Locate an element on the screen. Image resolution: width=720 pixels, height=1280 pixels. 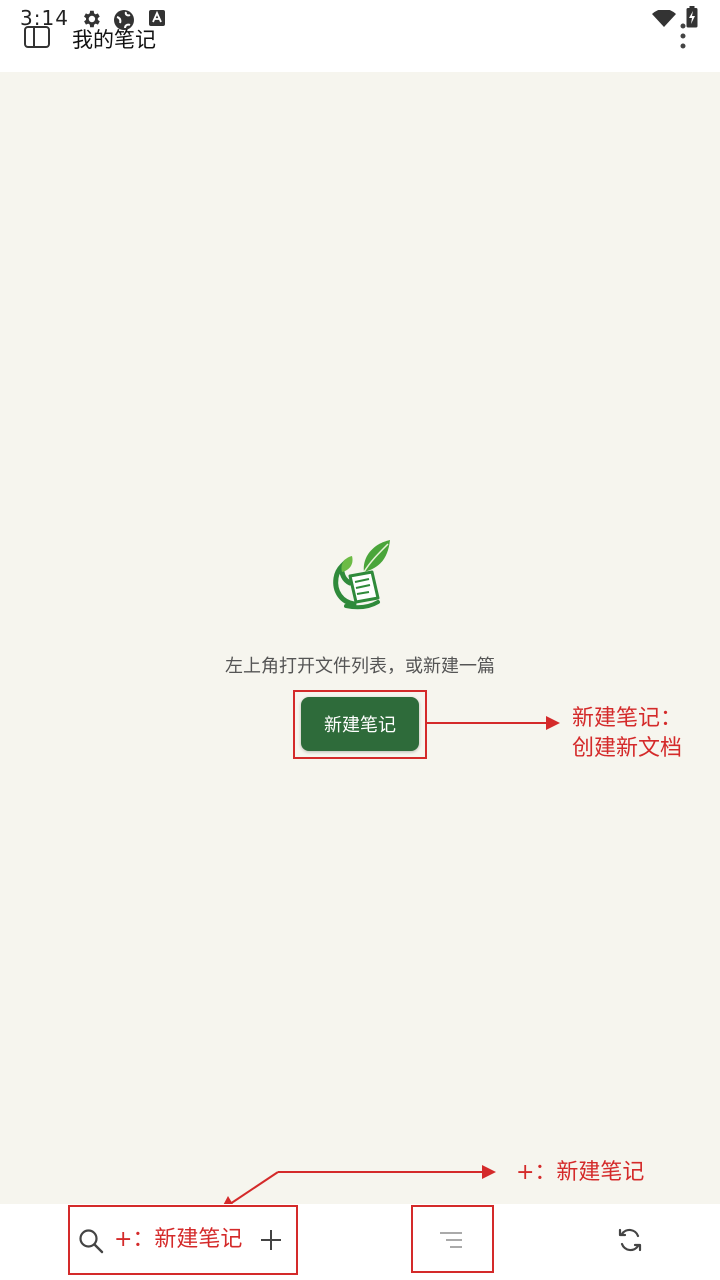
wifi-icon is located at coordinates (664, 18).